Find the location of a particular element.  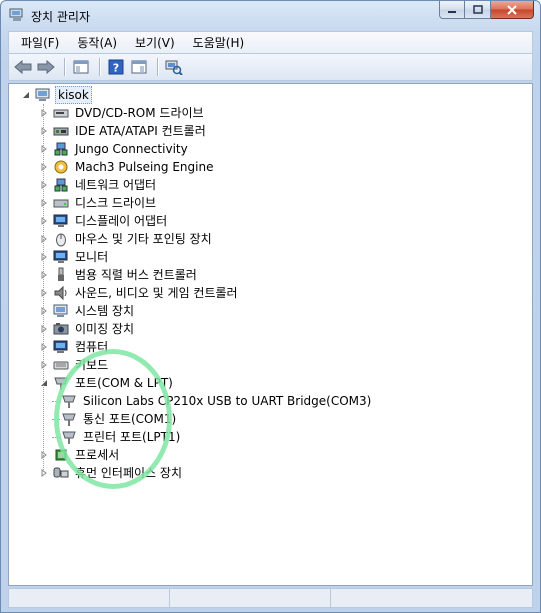

status-bar is located at coordinates (270, 598).